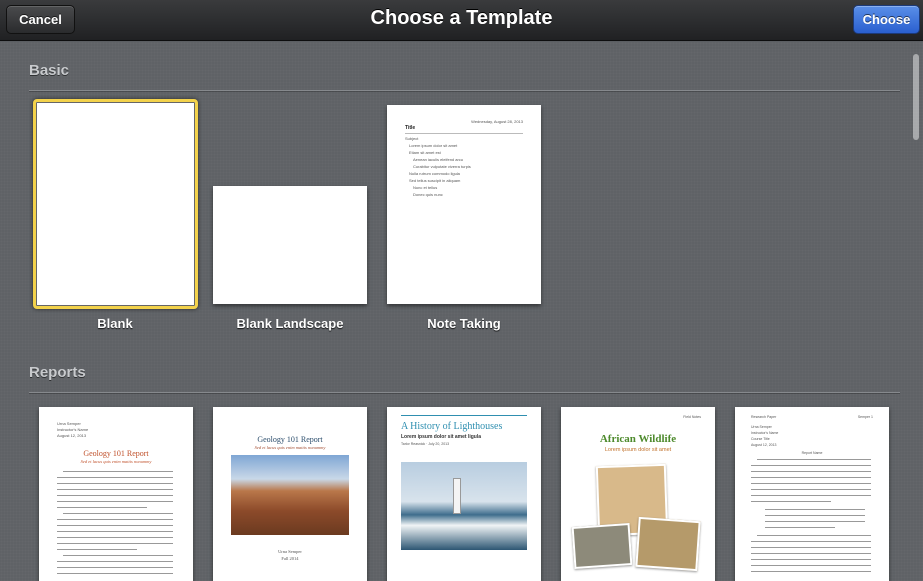 This screenshot has width=923, height=581. I want to click on navigation-bar: Cancel Choose a Template Choose, so click(461, 20).